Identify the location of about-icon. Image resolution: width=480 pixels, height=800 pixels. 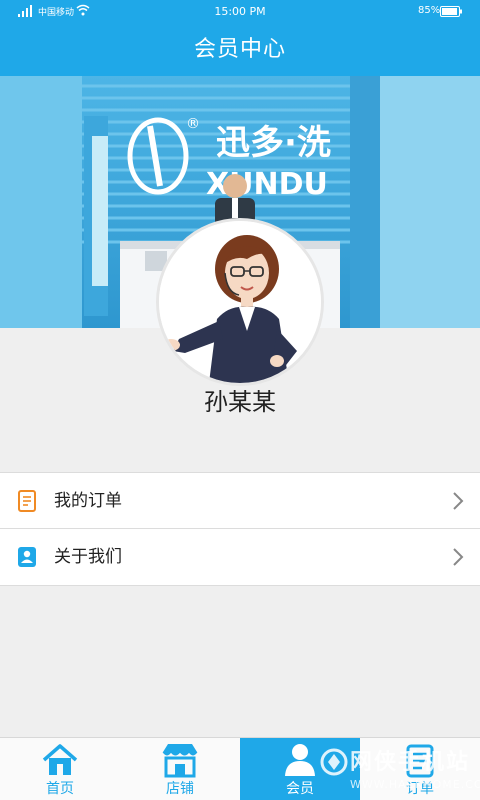
(27, 557).